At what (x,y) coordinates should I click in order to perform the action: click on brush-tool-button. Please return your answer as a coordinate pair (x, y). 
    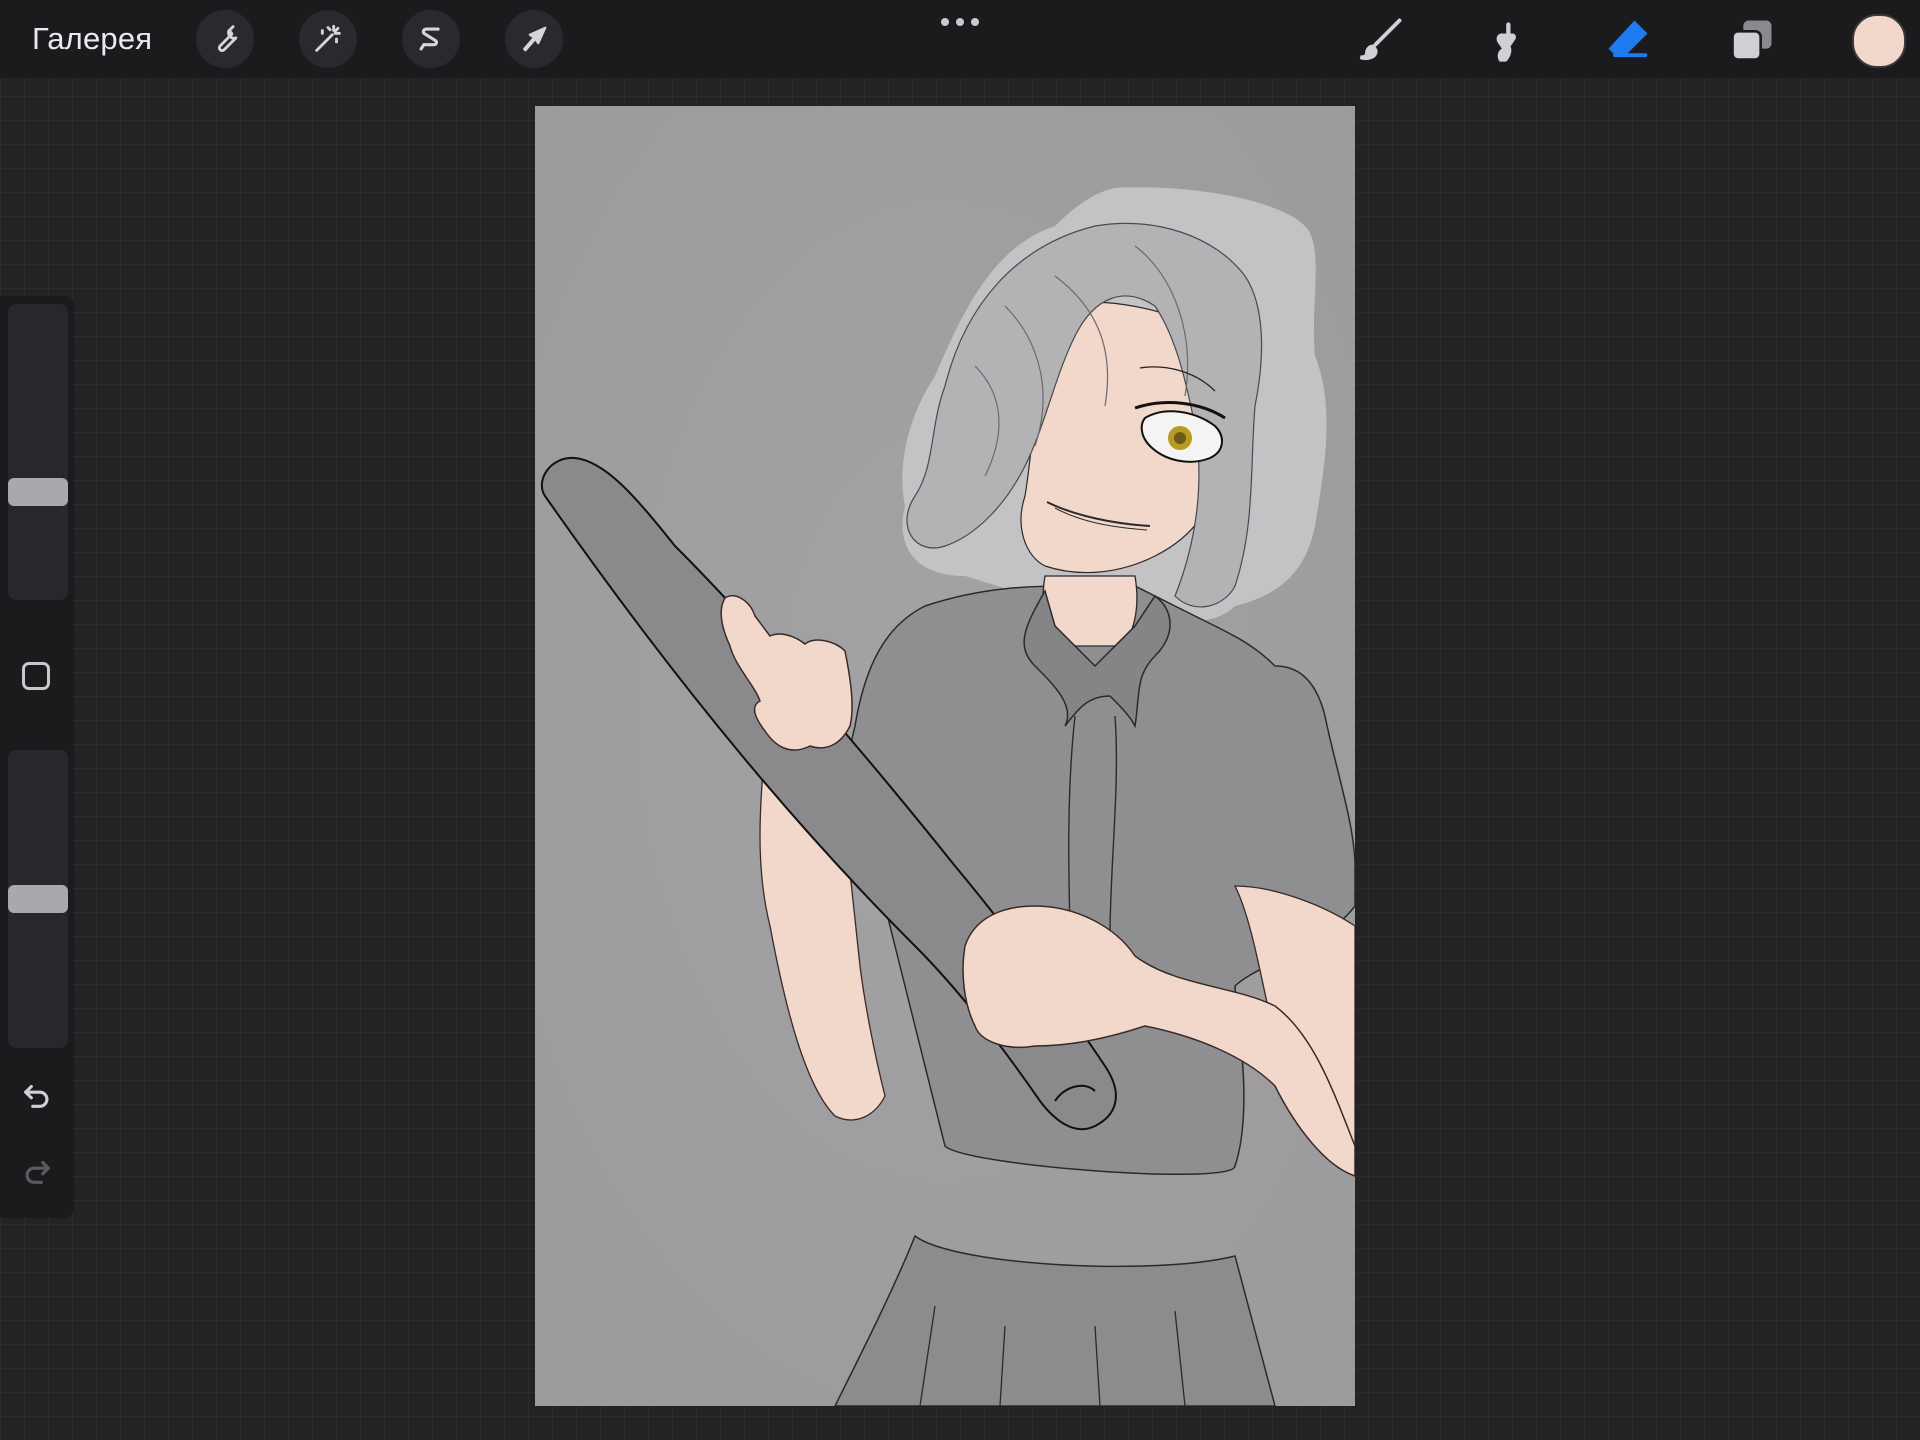
    Looking at the image, I should click on (1380, 40).